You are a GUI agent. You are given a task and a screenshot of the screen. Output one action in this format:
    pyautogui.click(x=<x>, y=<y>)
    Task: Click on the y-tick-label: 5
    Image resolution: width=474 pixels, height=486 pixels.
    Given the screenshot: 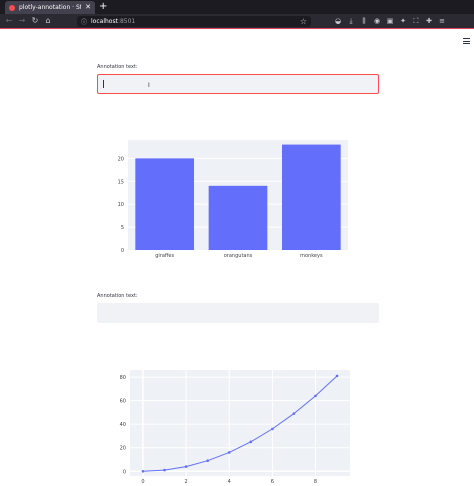 What is the action you would take?
    pyautogui.click(x=122, y=228)
    